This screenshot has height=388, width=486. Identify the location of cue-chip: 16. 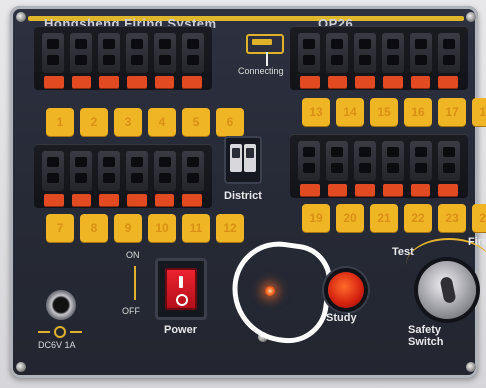
(418, 112).